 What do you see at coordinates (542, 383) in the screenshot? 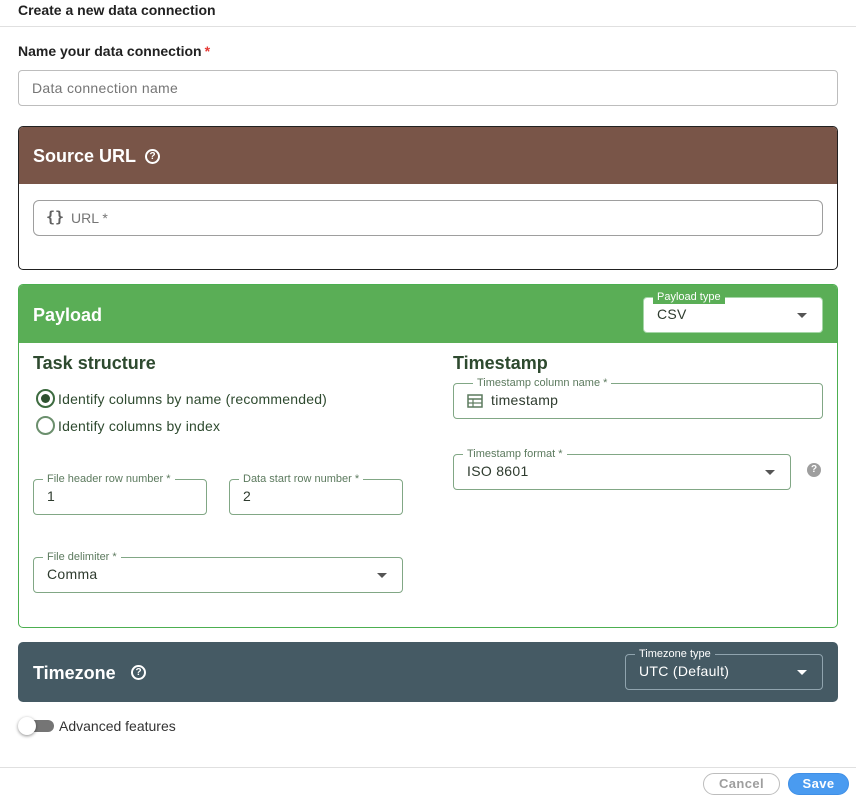
I see `timestamp-column-label: Timestamp column name *` at bounding box center [542, 383].